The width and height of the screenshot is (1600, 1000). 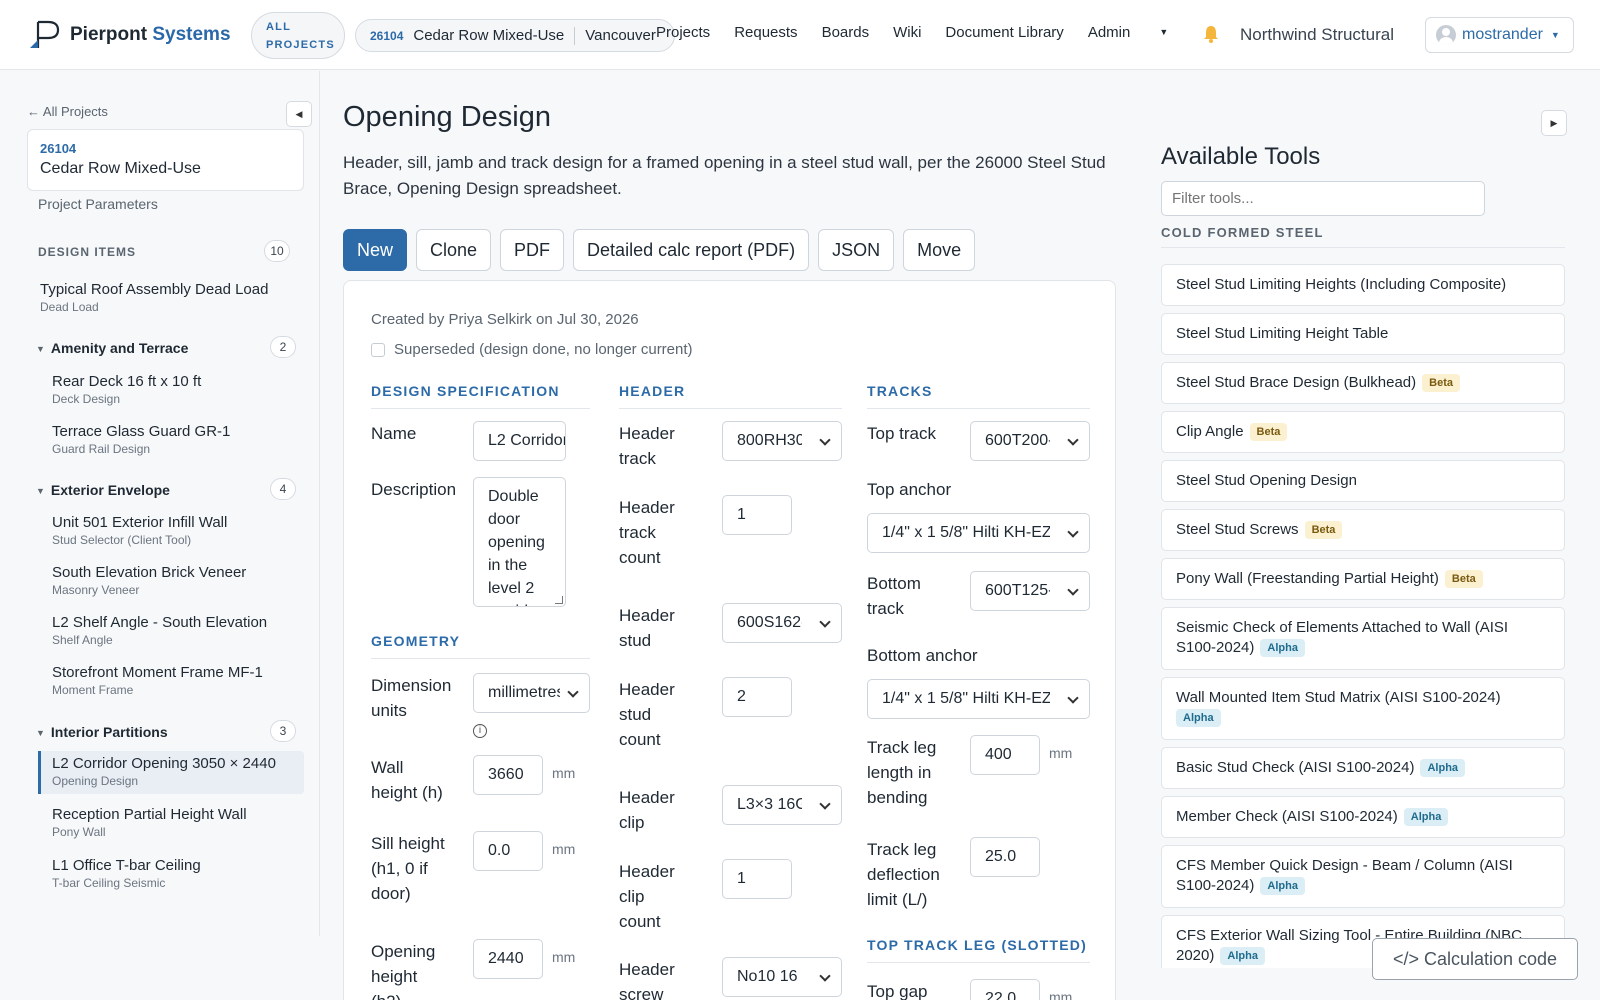 I want to click on collapse-tools-button: ▶, so click(x=1554, y=123).